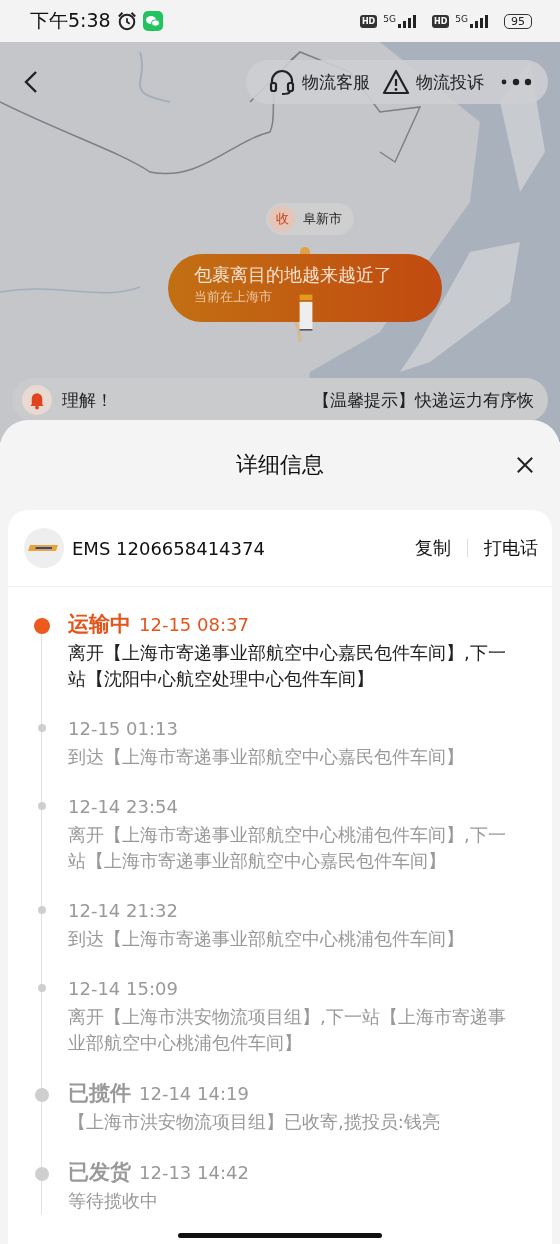 The image size is (560, 1244). What do you see at coordinates (123, 911) in the screenshot?
I see `event-time: 12-14 21:32` at bounding box center [123, 911].